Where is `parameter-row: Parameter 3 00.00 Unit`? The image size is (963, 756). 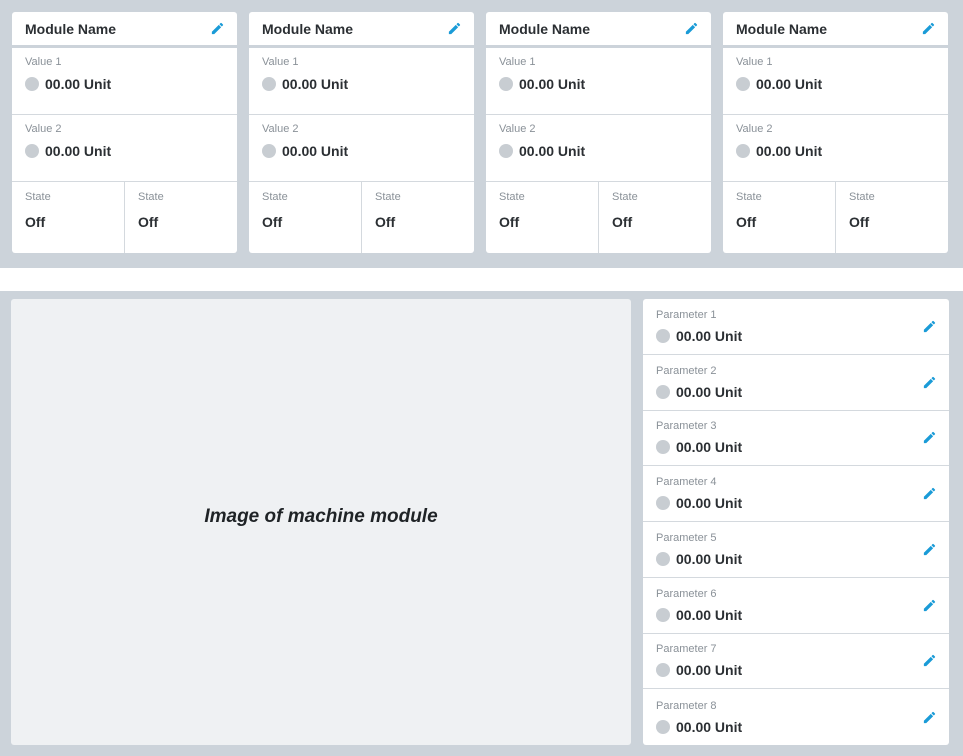
parameter-row: Parameter 3 00.00 Unit is located at coordinates (796, 439).